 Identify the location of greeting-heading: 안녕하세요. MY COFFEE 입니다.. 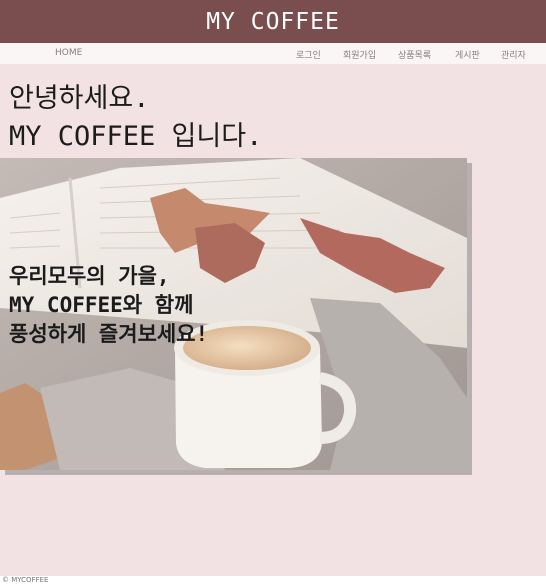
(135, 118).